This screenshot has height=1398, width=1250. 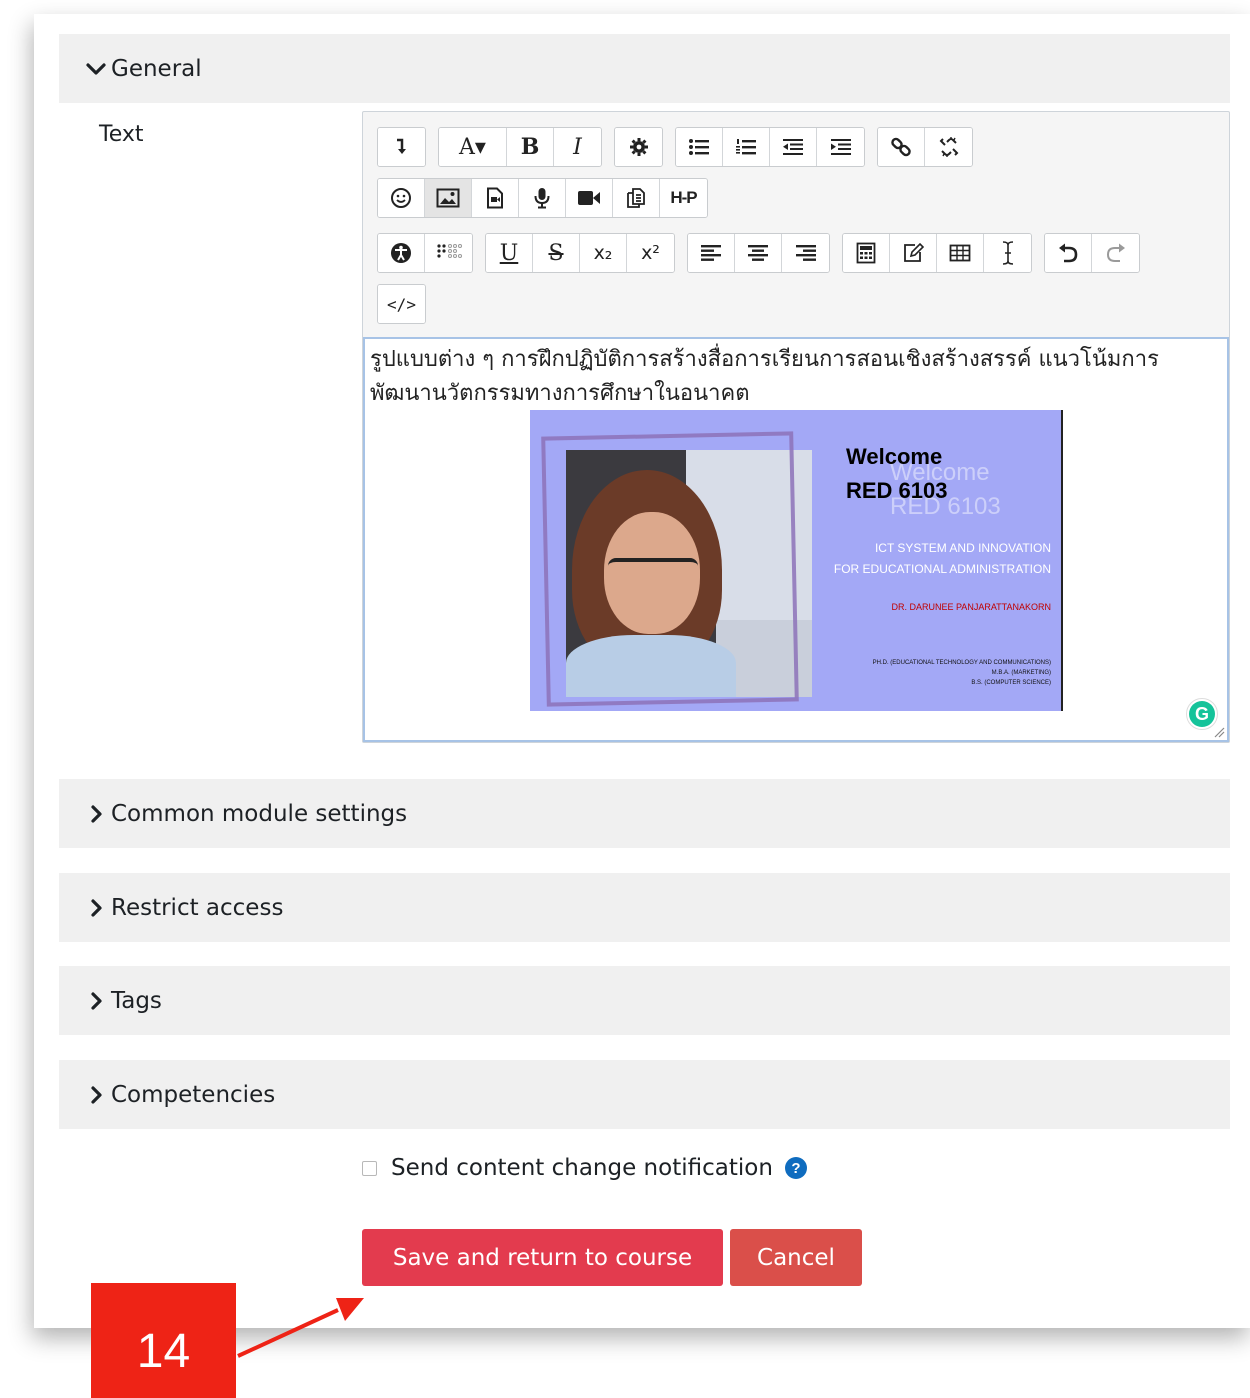 What do you see at coordinates (1007, 253) in the screenshot?
I see `clear-formatting-icon` at bounding box center [1007, 253].